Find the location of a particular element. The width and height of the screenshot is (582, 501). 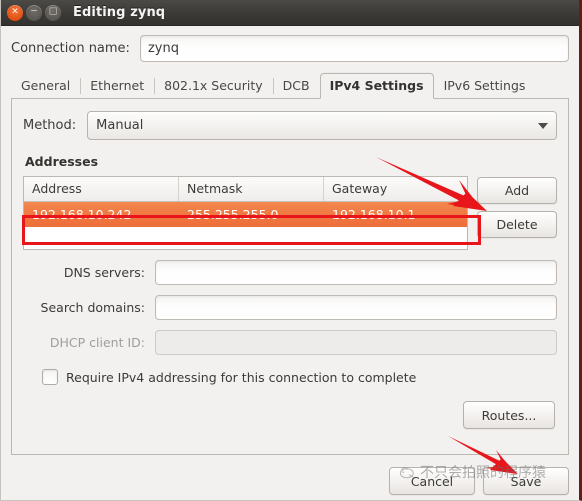

column-header-address: Address is located at coordinates (101, 189).